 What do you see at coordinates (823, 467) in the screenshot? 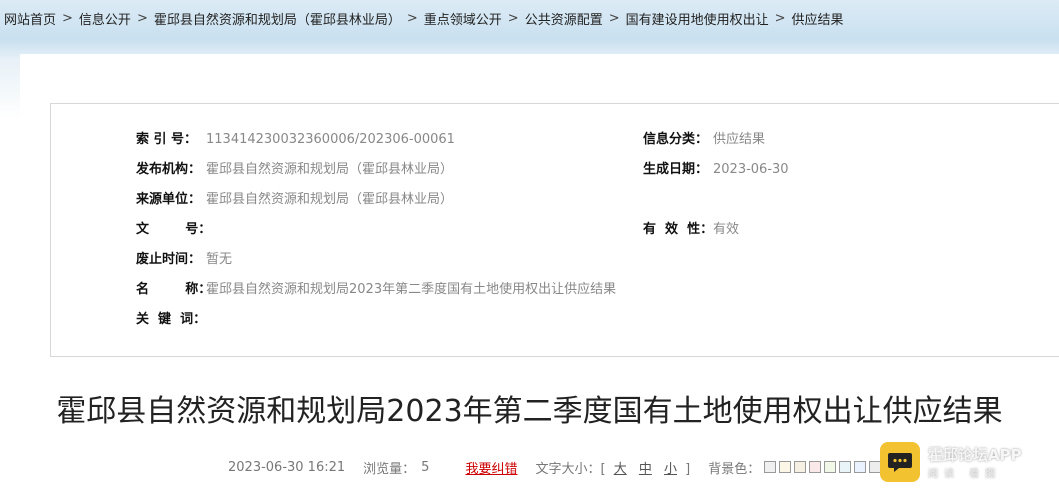
I see `background-color-swatches` at bounding box center [823, 467].